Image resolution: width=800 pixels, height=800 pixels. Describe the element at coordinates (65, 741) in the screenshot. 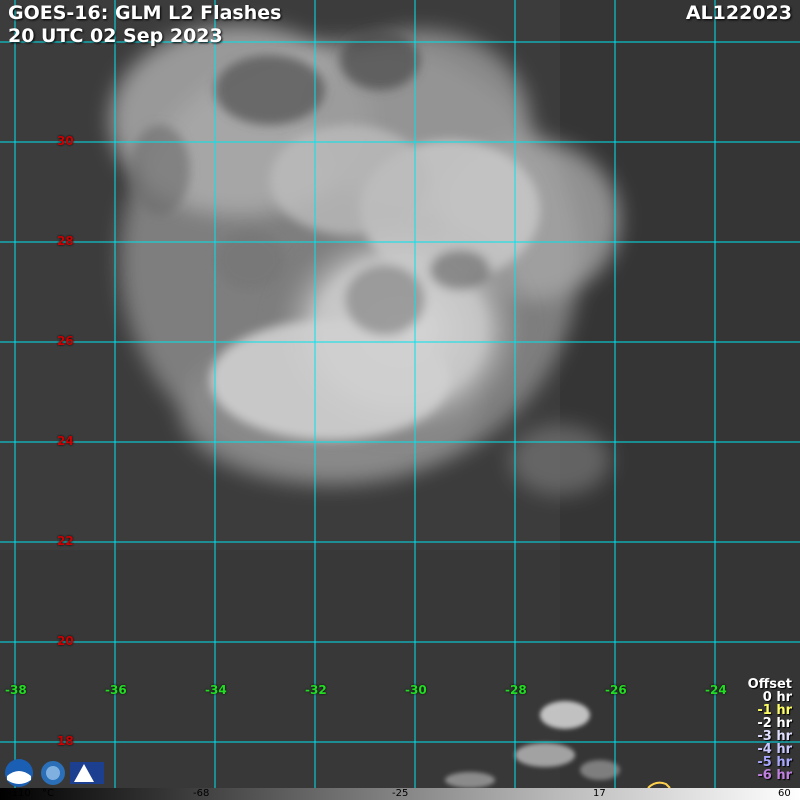

I see `latitude-label: 18` at that location.